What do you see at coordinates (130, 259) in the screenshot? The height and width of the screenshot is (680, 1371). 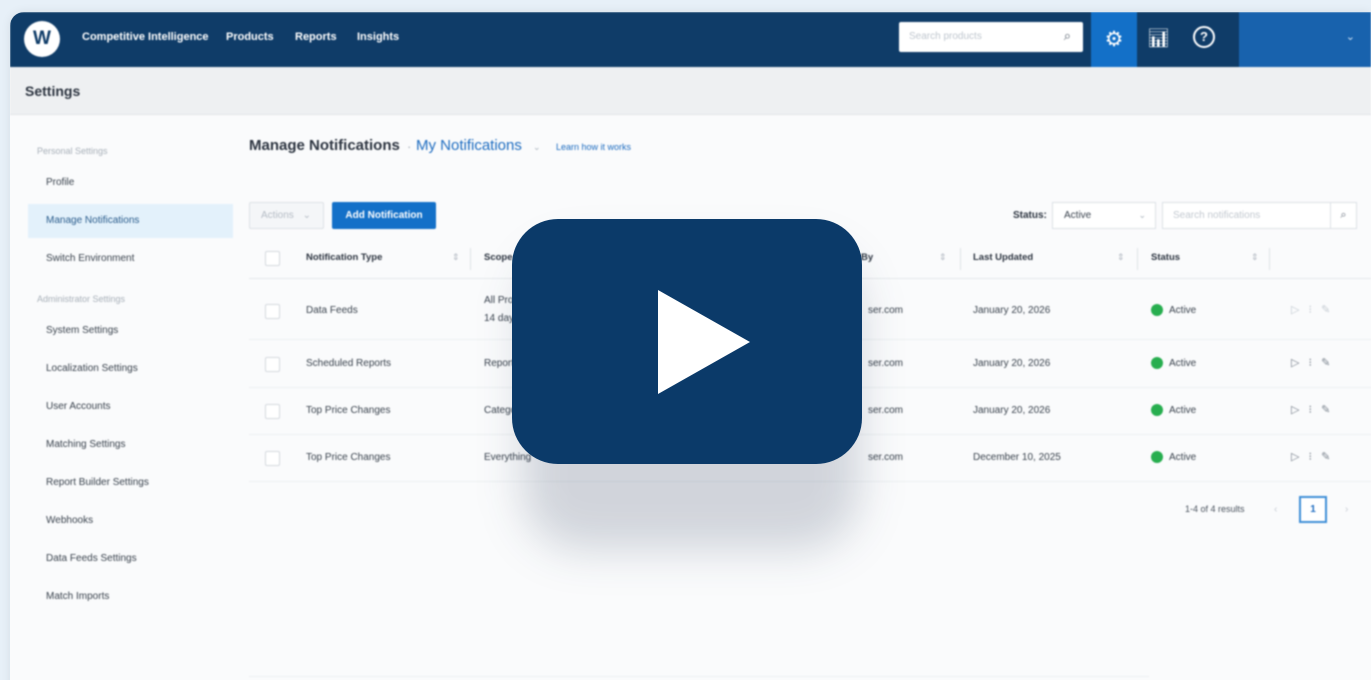 I see `sidebar-item-switch-environment: Switch Environment` at bounding box center [130, 259].